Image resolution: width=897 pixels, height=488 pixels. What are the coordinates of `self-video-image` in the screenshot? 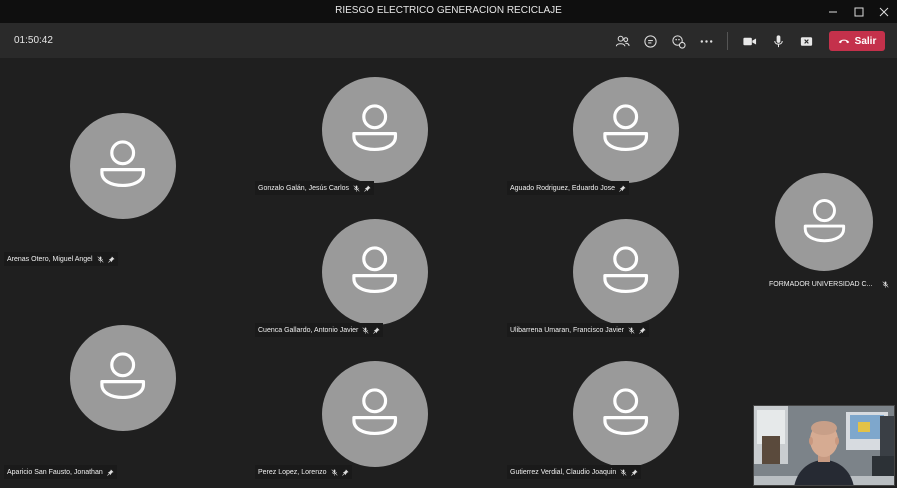 It's located at (824, 445).